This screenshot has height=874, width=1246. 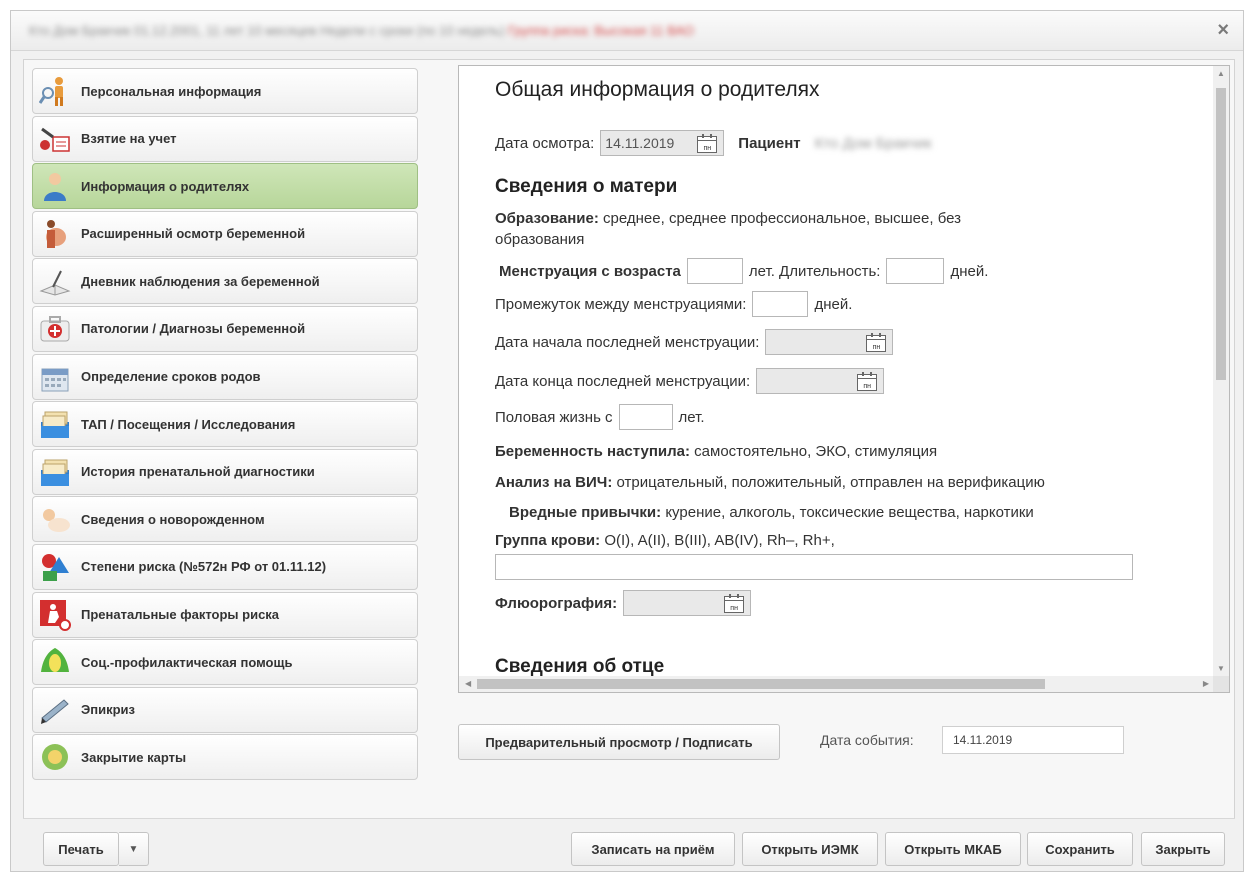 What do you see at coordinates (953, 849) in the screenshot?
I see `open-mkab-button: Открыть МКАБ` at bounding box center [953, 849].